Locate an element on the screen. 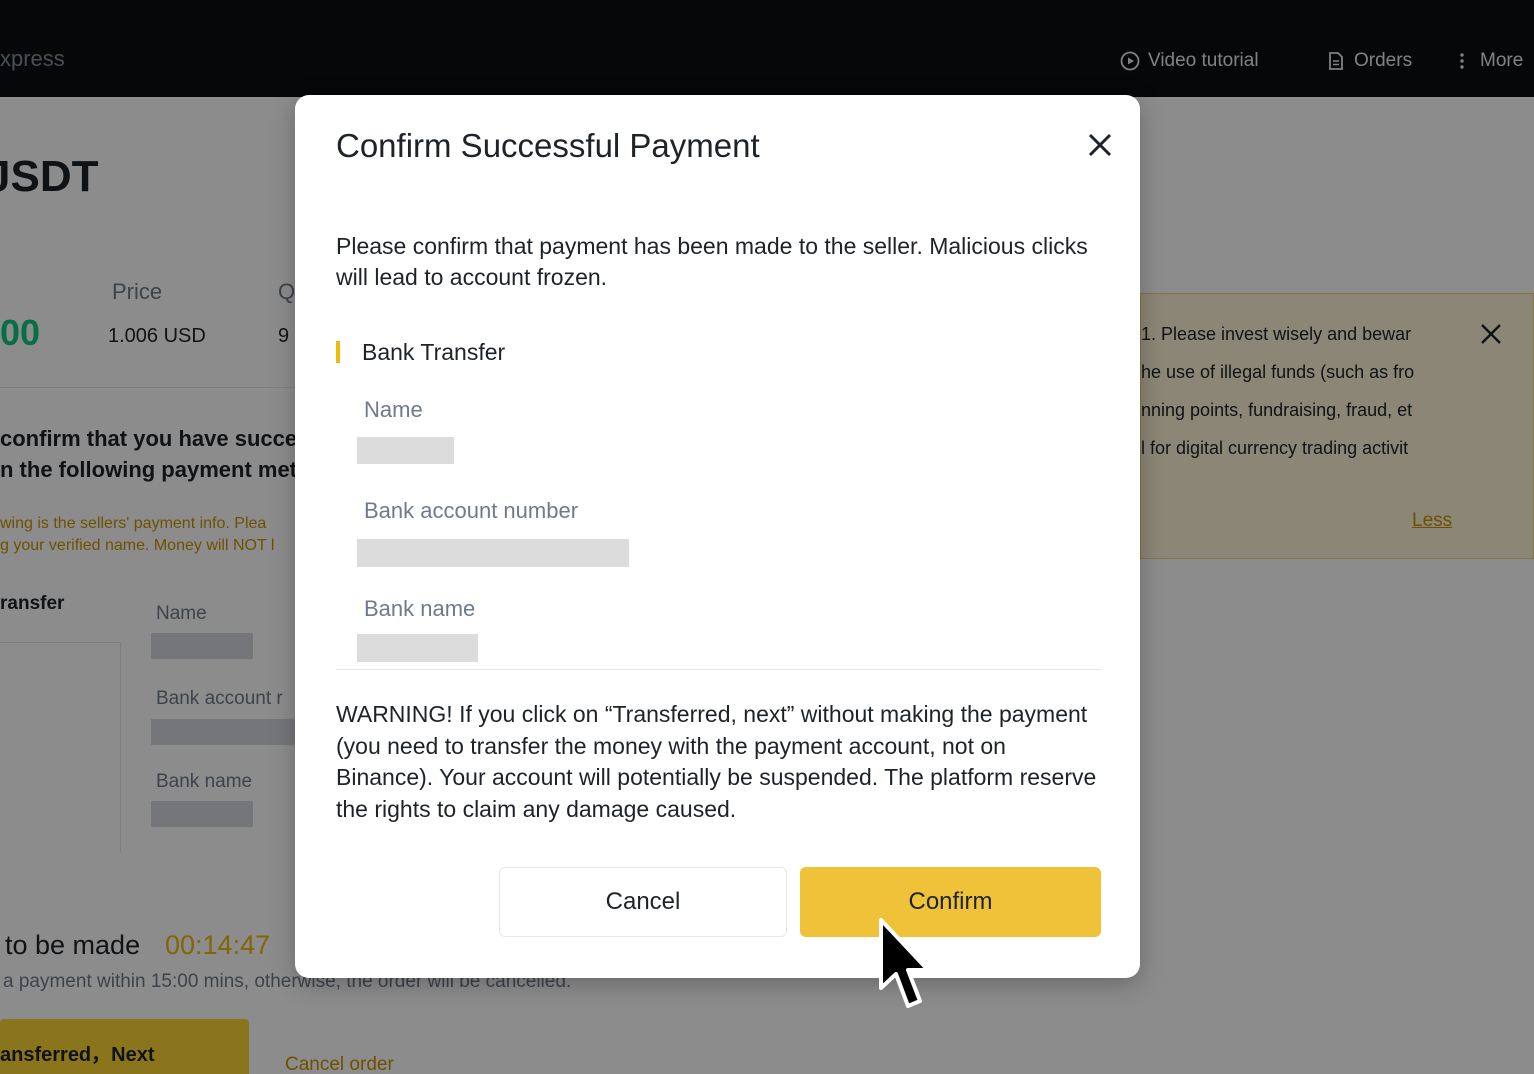  dialog-title: Confirm Successful Payment is located at coordinates (548, 145).